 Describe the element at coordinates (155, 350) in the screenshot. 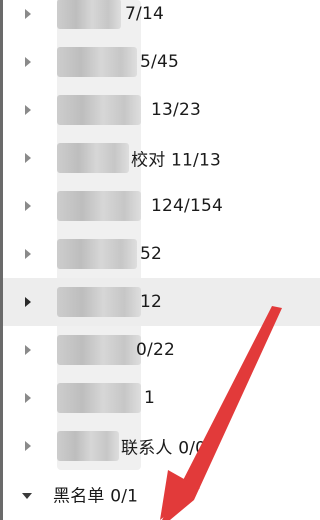

I see `group-label: 0/22` at that location.